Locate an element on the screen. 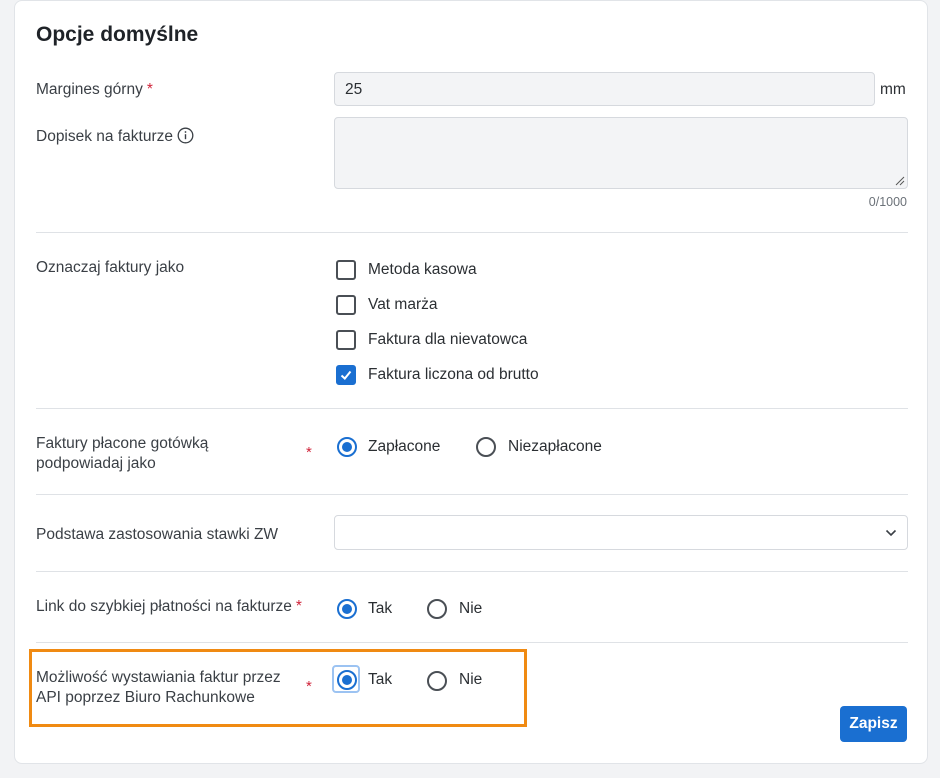  radio-quick-payment-no is located at coordinates (437, 609).